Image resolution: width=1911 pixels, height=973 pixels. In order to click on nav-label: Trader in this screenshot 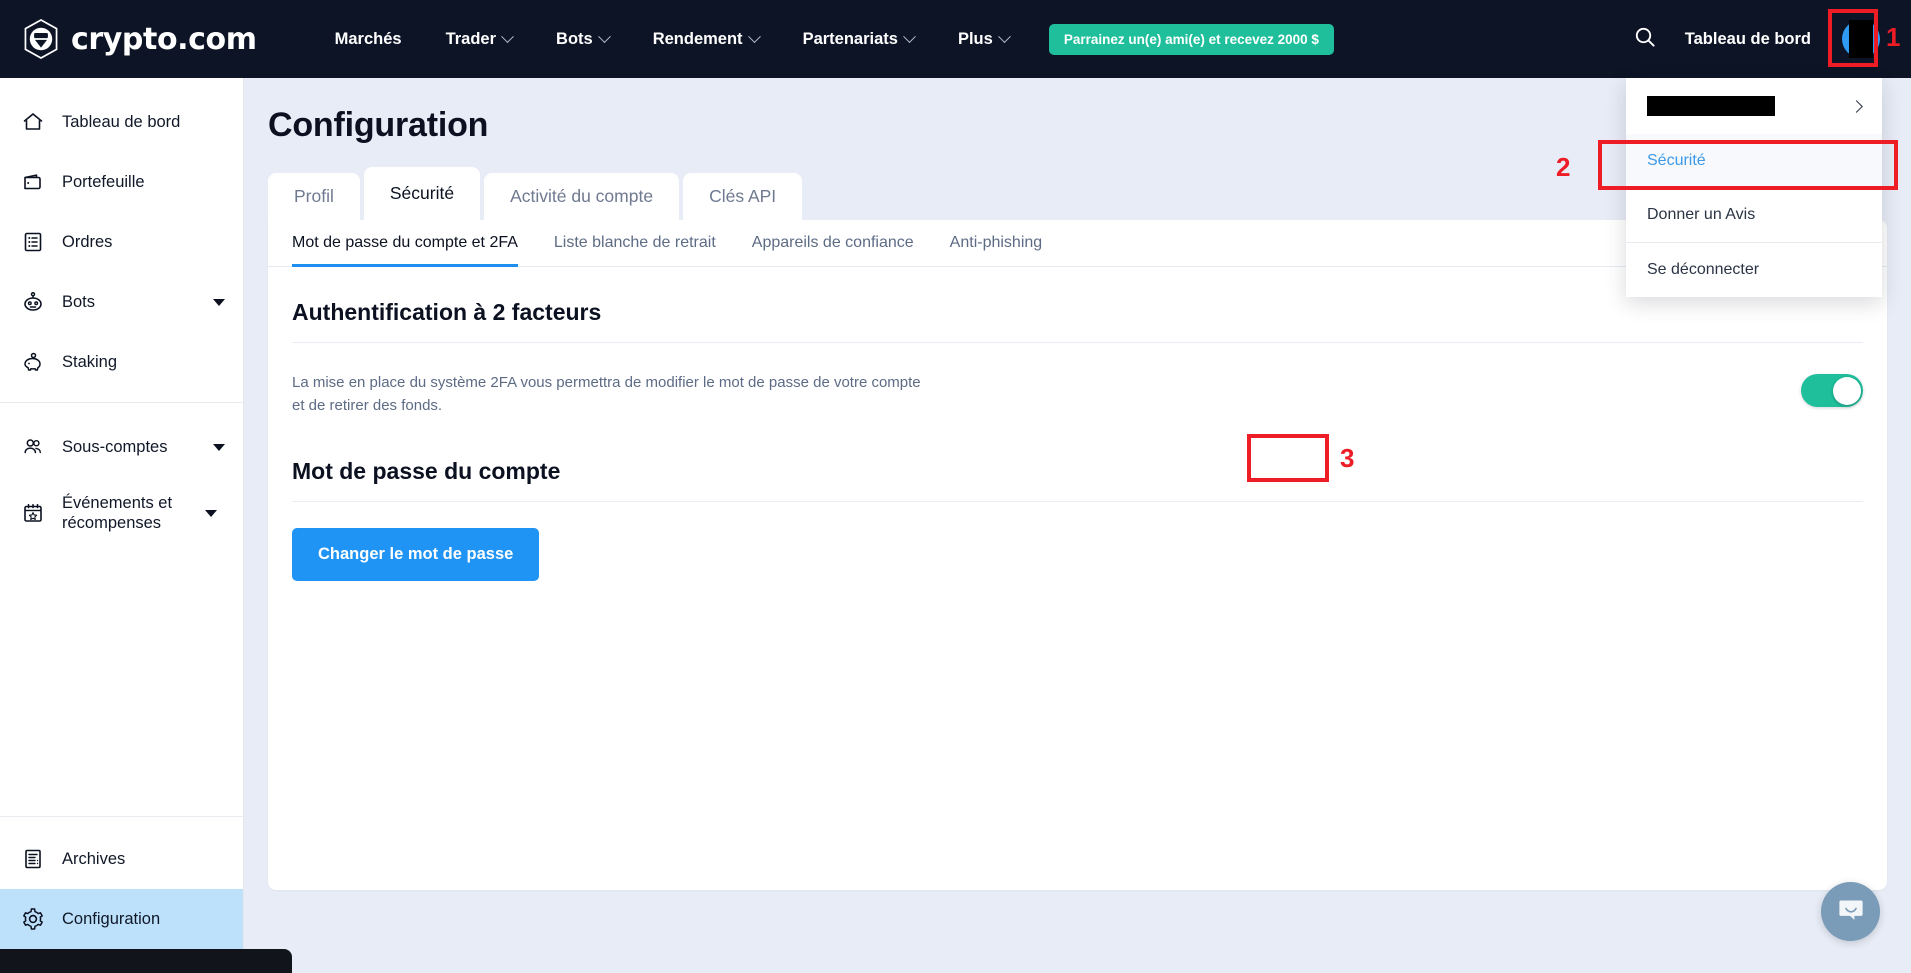, I will do `click(471, 38)`.